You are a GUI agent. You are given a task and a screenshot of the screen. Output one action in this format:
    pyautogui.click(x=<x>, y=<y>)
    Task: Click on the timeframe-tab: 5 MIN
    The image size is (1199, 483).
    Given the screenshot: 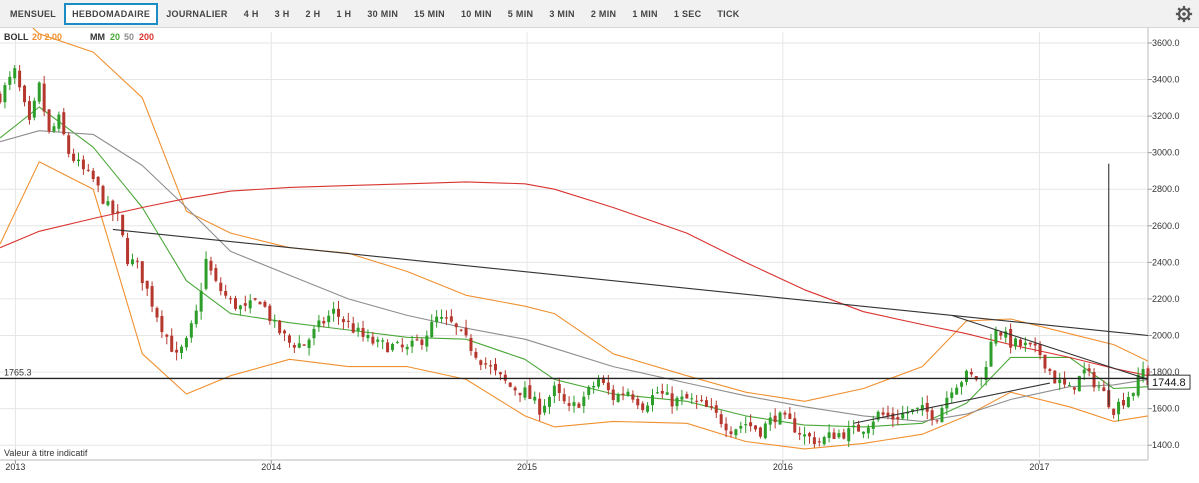 What is the action you would take?
    pyautogui.click(x=521, y=14)
    